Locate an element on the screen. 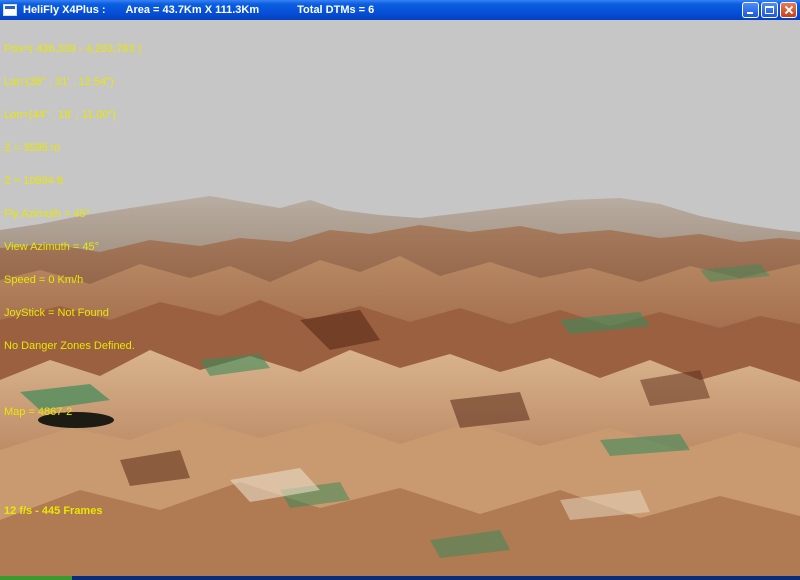 This screenshot has width=800, height=580. hud-fly-azimuth: Fly Azimuth = 45° is located at coordinates (47, 214).